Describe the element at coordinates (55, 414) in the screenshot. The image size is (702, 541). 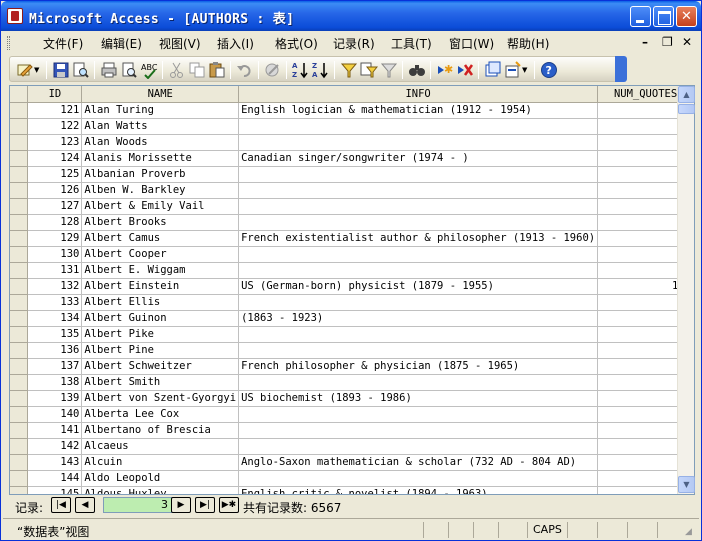
I see `cell-id: 140` at that location.